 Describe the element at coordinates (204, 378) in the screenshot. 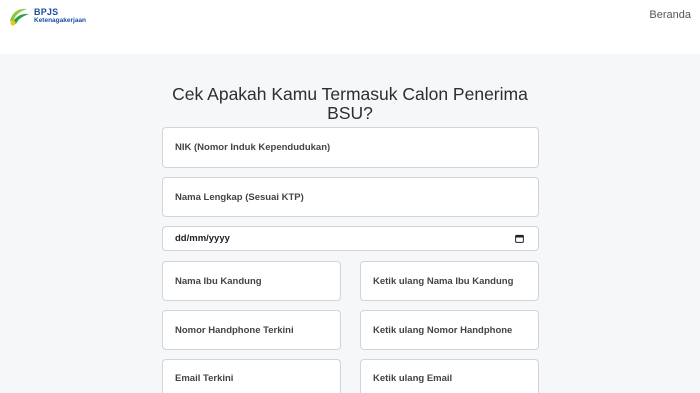

I see `email-placeholder: Email Terkini` at that location.